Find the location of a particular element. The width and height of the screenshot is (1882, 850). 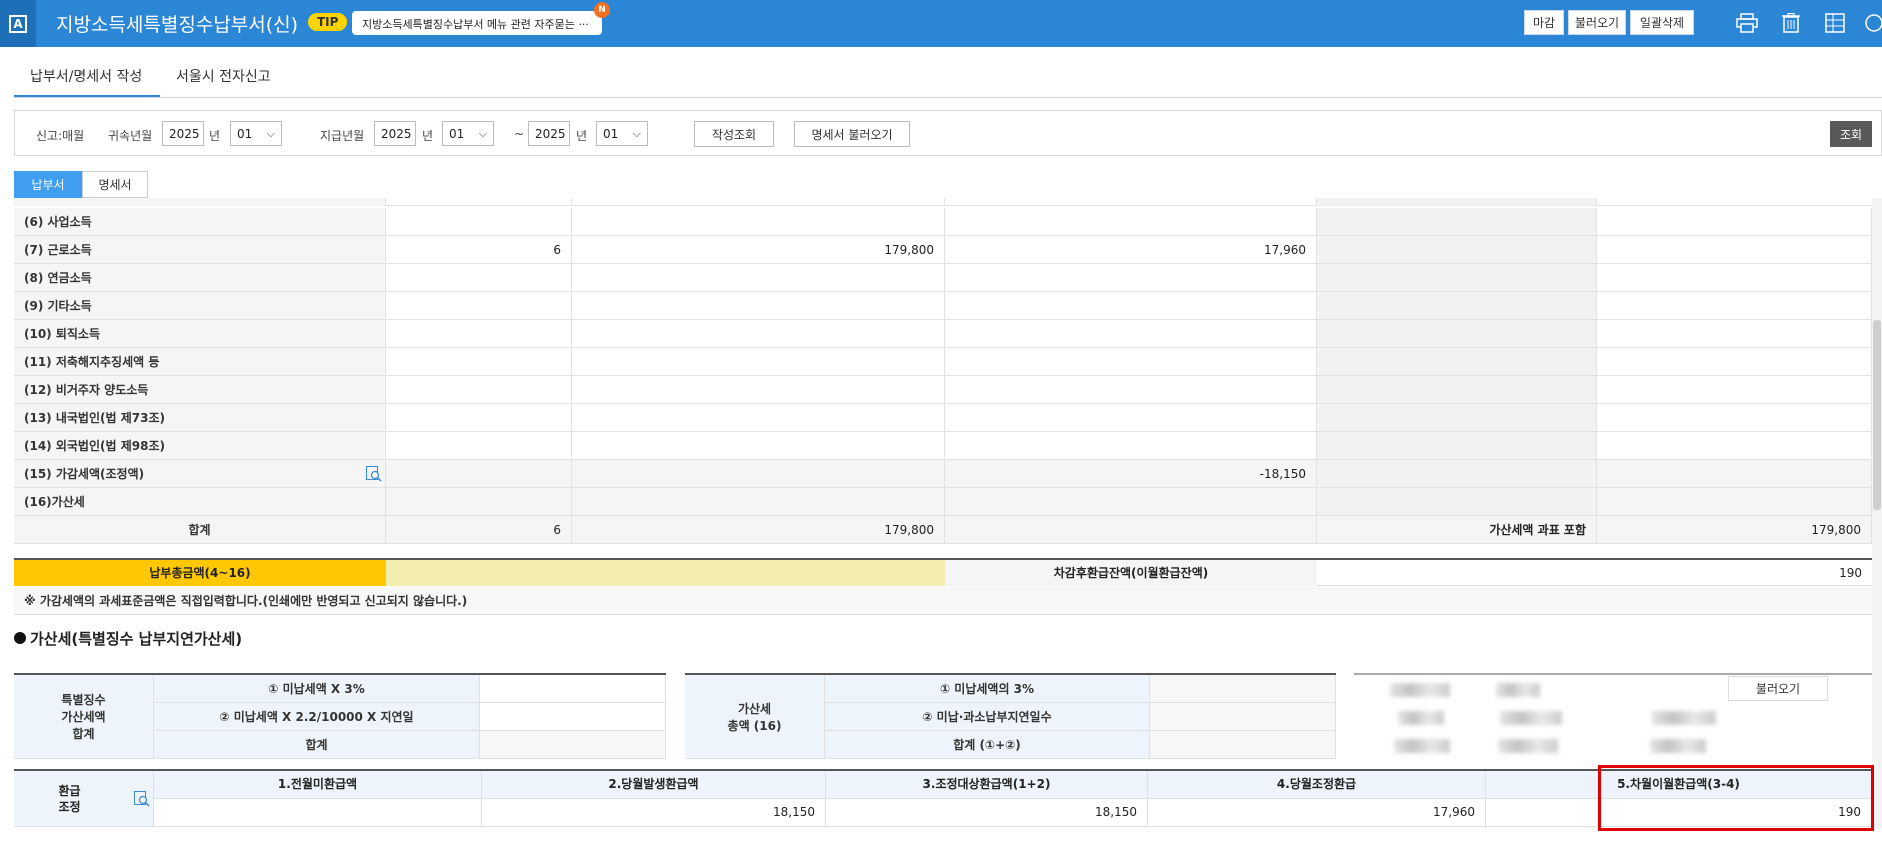

scrollbar-thumb is located at coordinates (1877, 415).